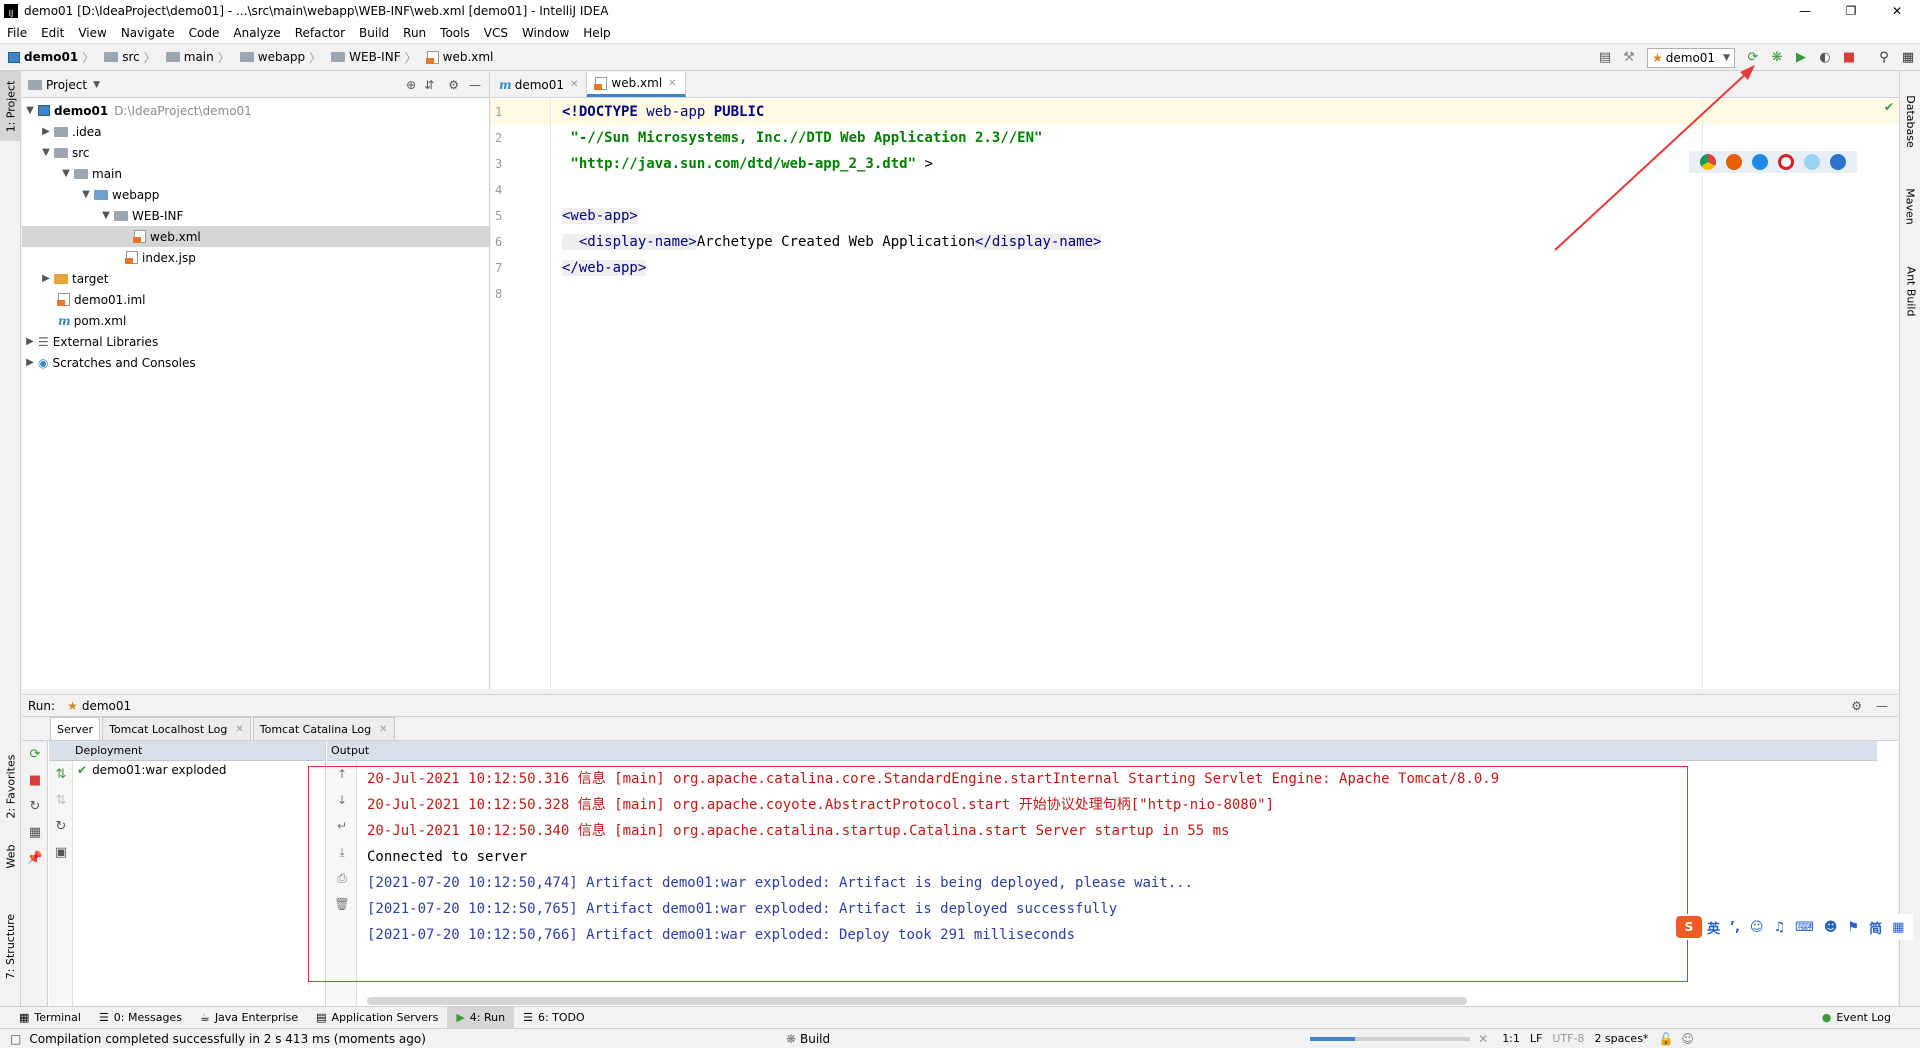  I want to click on cancel-build-icon: ✕, so click(1483, 1039).